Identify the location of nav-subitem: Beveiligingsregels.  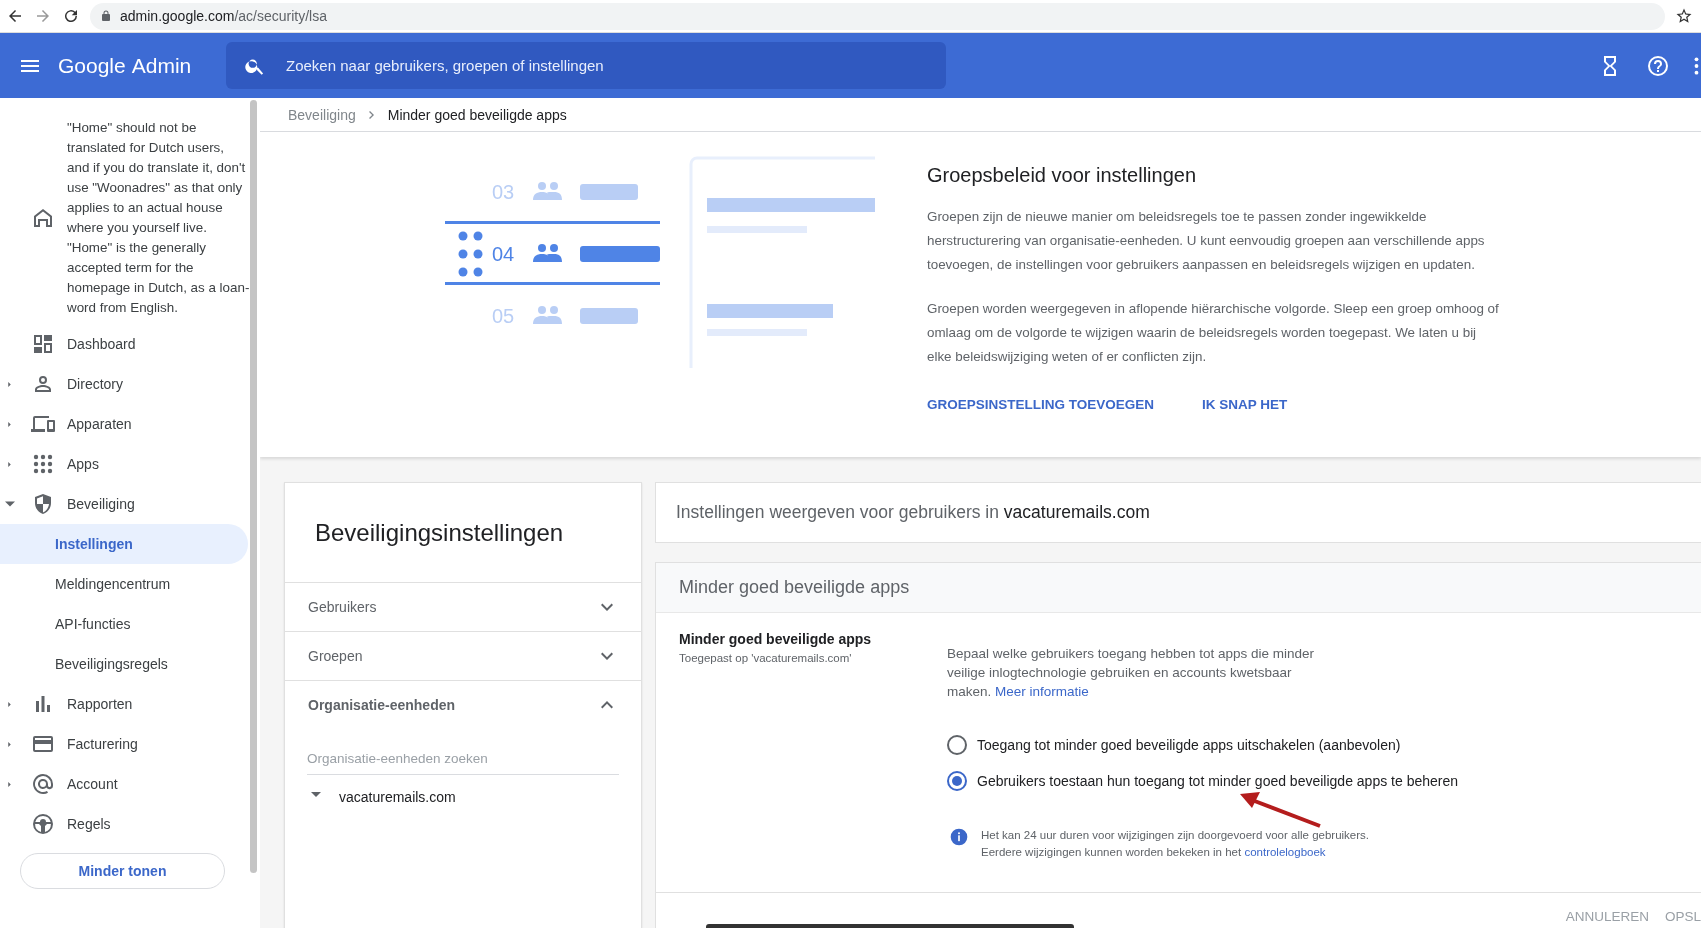
(124, 664).